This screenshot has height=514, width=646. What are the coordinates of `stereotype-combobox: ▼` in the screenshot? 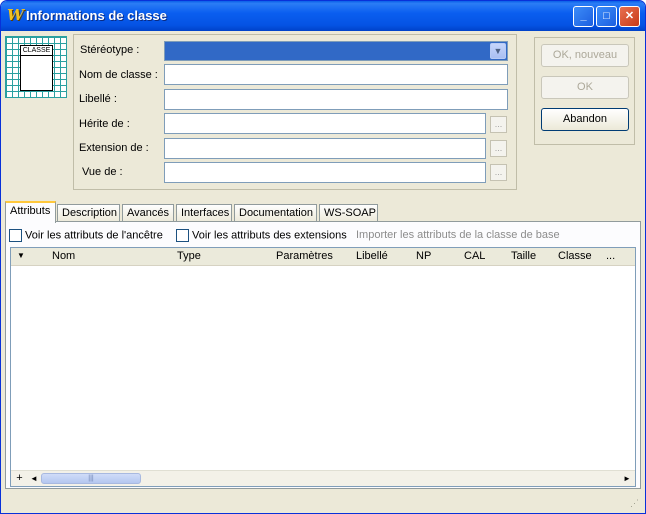 It's located at (336, 51).